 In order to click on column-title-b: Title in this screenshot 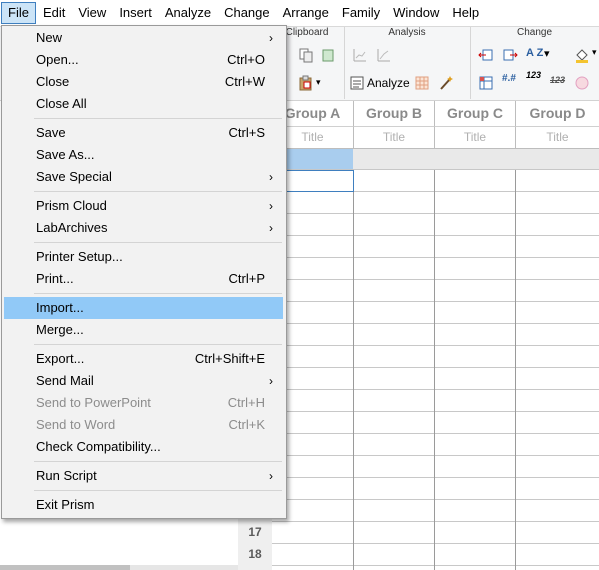, I will do `click(394, 138)`.